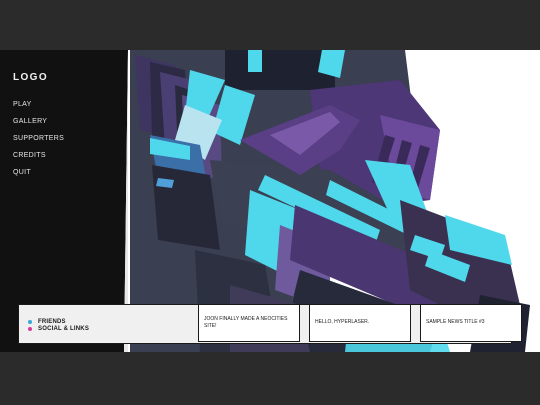 The width and height of the screenshot is (540, 405). I want to click on social-dot-icon, so click(30, 328).